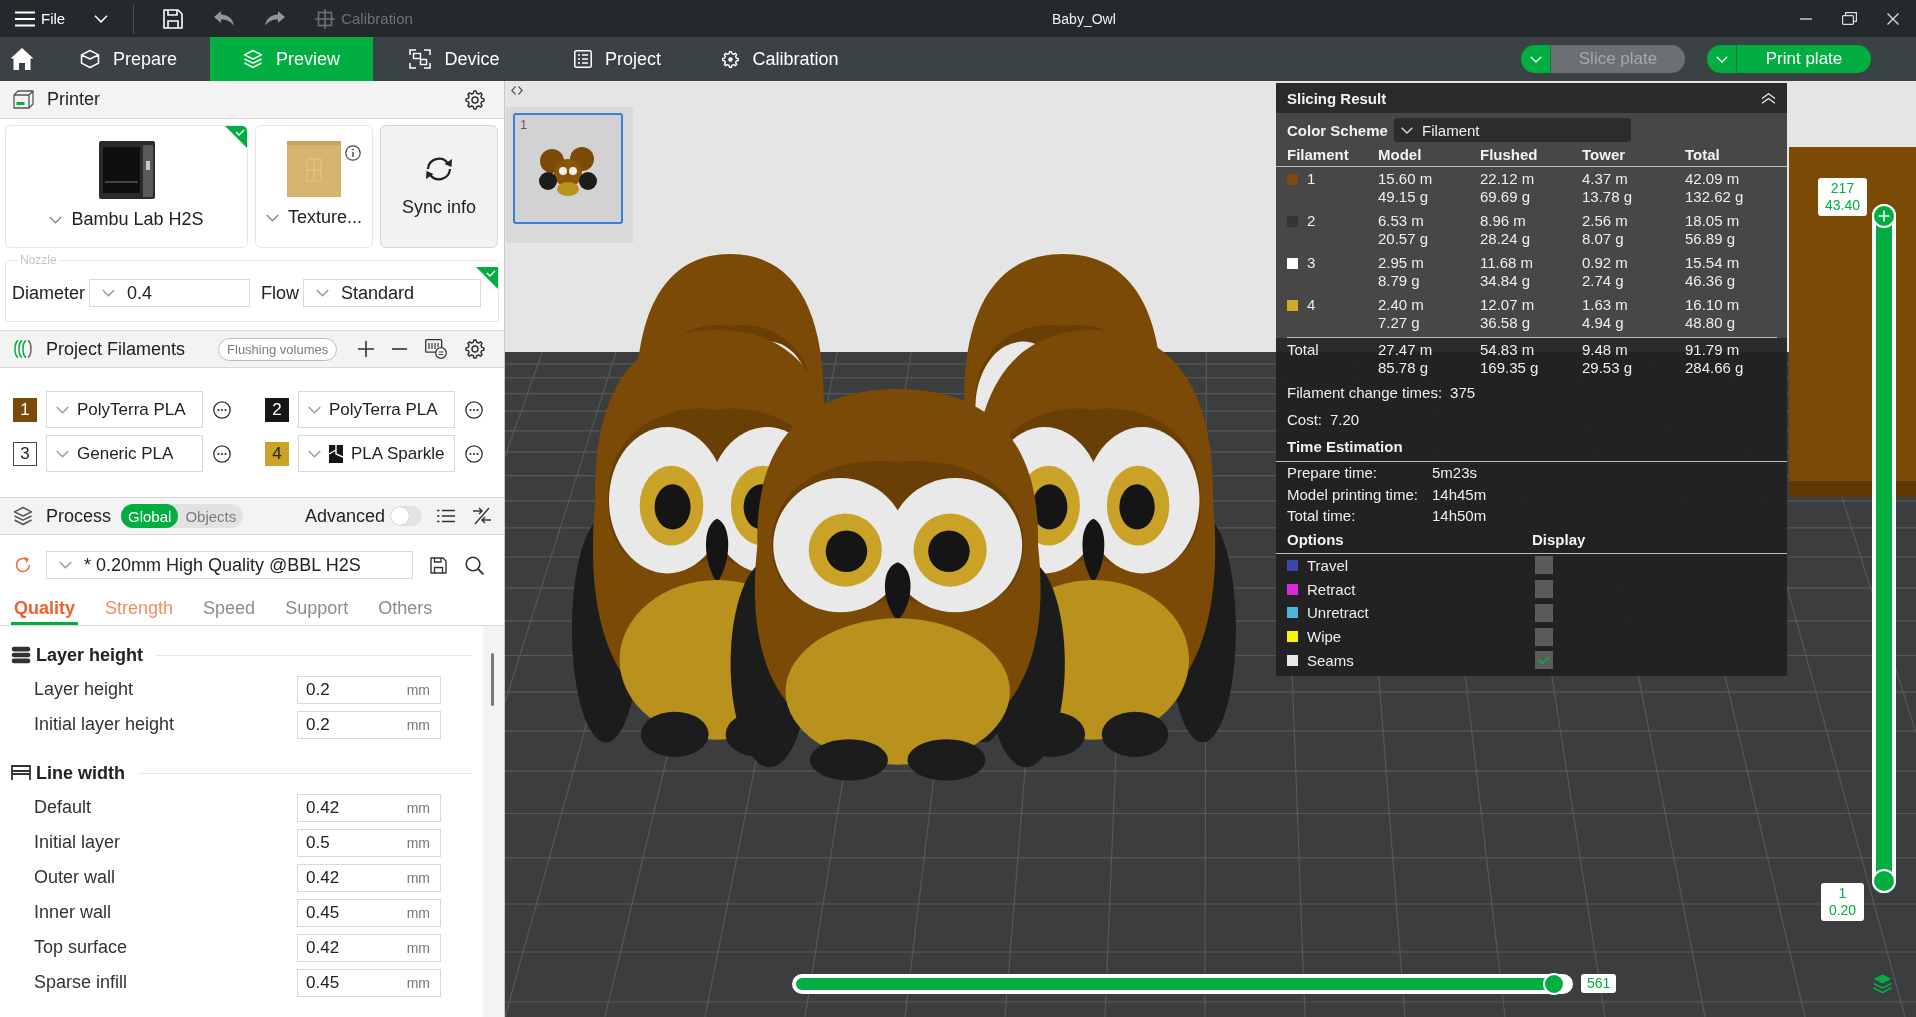 Image resolution: width=1916 pixels, height=1017 pixels. What do you see at coordinates (1554, 984) in the screenshot?
I see `move-slider-thumb` at bounding box center [1554, 984].